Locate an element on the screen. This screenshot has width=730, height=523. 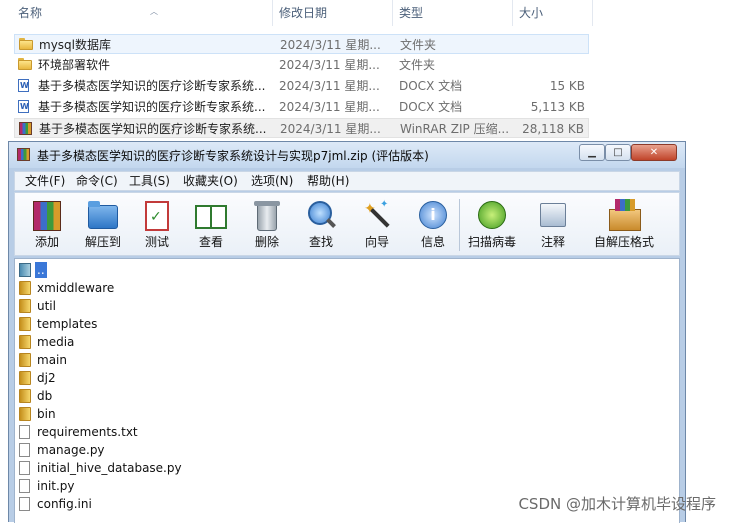
toolbar-label: 查看 is located at coordinates (210, 242).